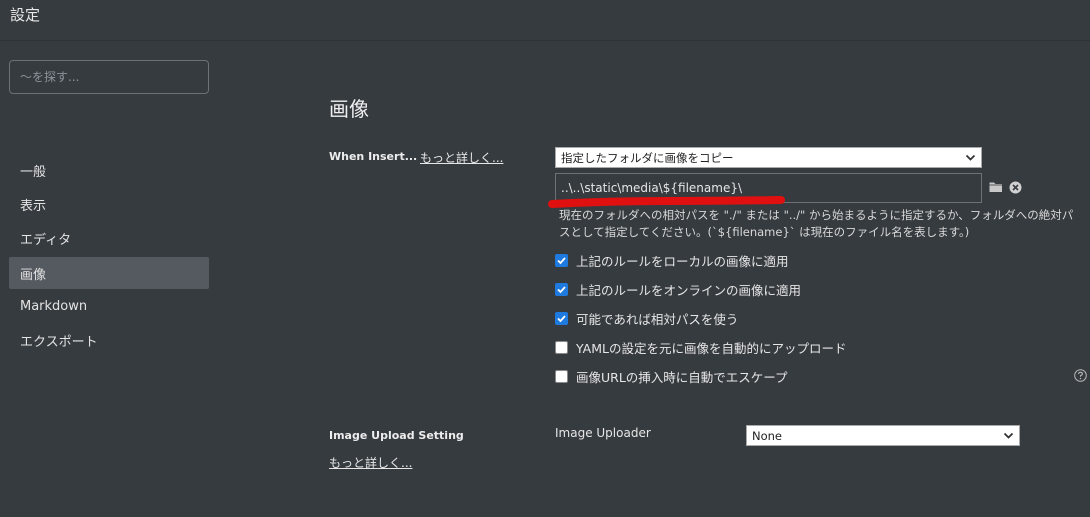  I want to click on checkbox-row-yaml-upload: YAMLの設定を元に画像を自動的にアップロード, so click(700, 347).